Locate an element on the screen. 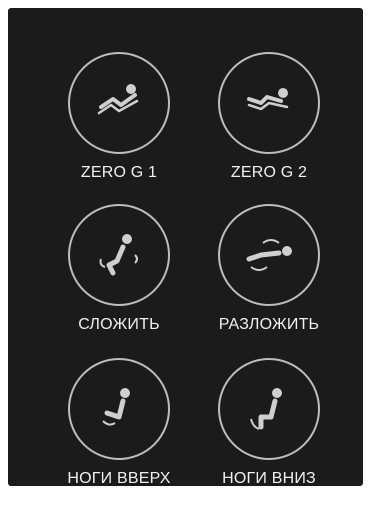 This screenshot has width=369, height=508. zero-g-1-circle is located at coordinates (119, 103).